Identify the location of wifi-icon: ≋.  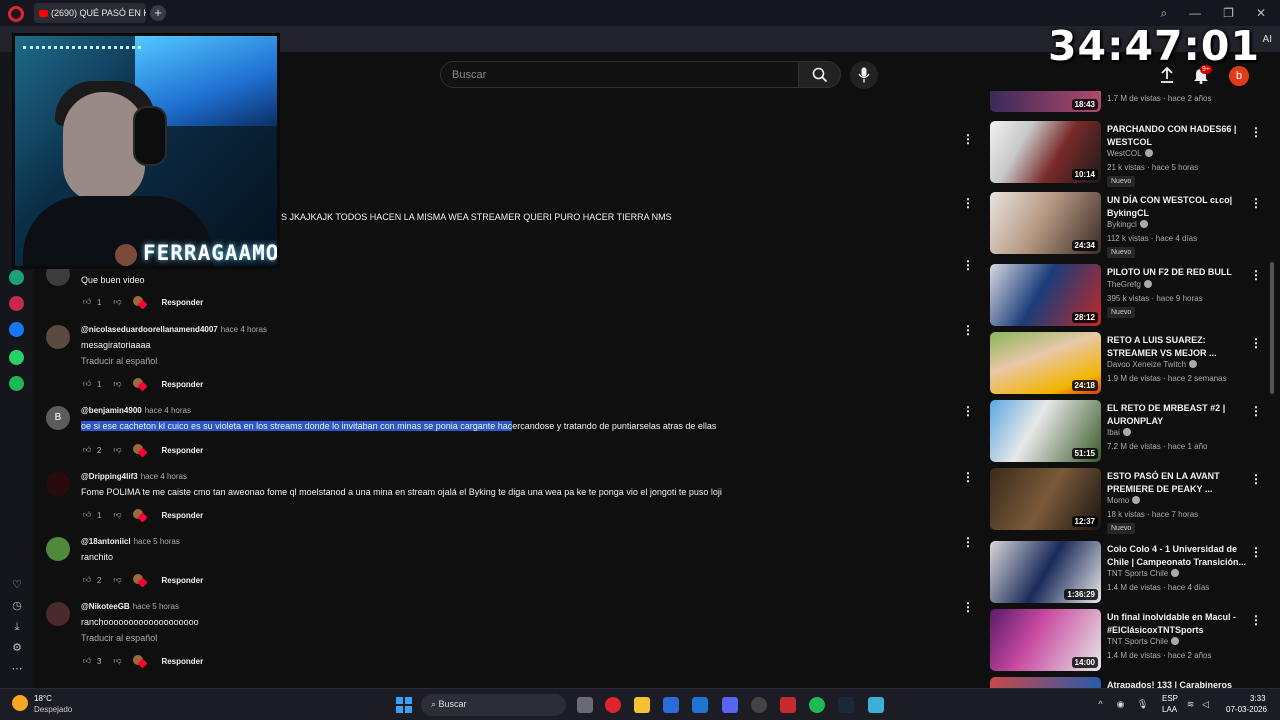
(1190, 704).